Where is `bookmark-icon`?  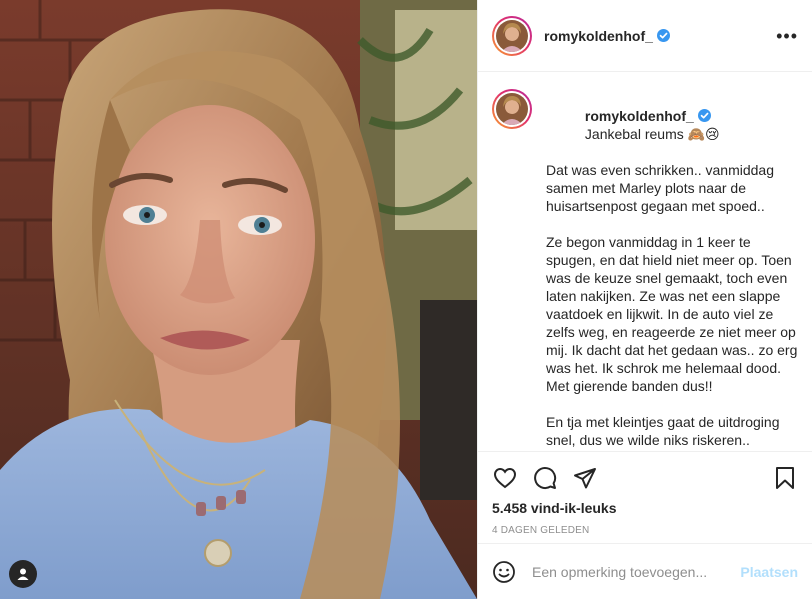
bookmark-icon is located at coordinates (785, 478).